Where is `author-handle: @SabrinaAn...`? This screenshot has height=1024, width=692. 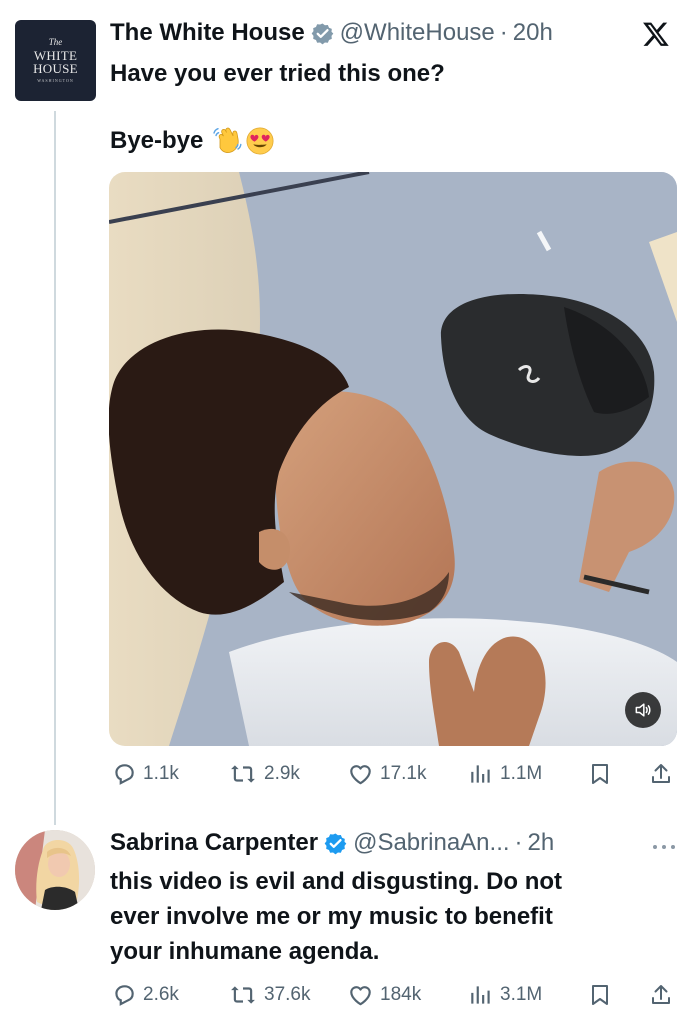 author-handle: @SabrinaAn... is located at coordinates (431, 843).